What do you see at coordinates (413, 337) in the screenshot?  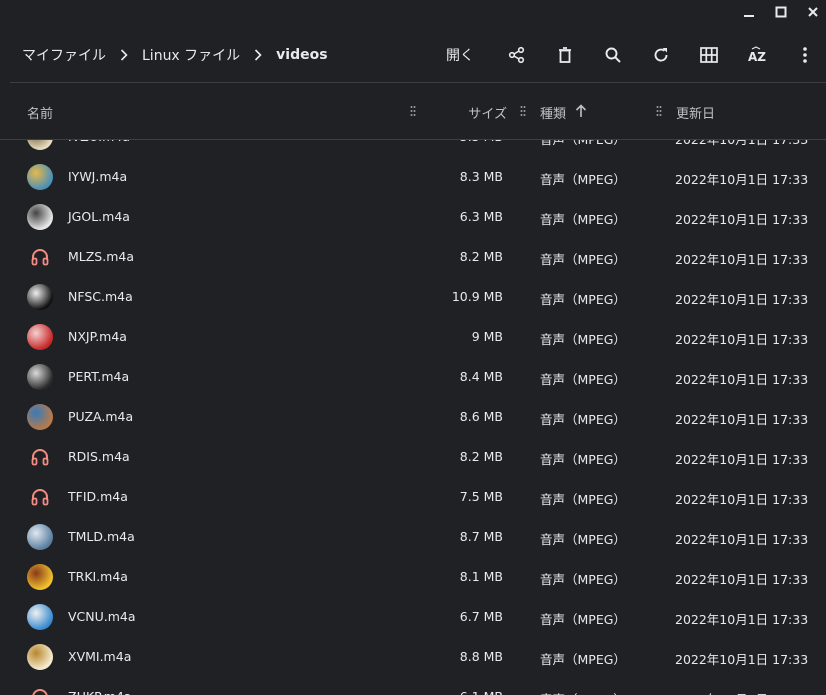 I see `file-row: NXJP.m4a 9 MB 音声（MPEG） 2022年10月1日 17:33` at bounding box center [413, 337].